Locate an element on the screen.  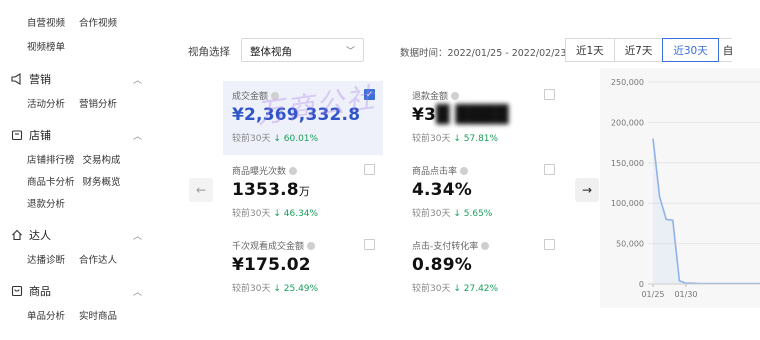
chevron-down-icon: ﹀ is located at coordinates (350, 52).